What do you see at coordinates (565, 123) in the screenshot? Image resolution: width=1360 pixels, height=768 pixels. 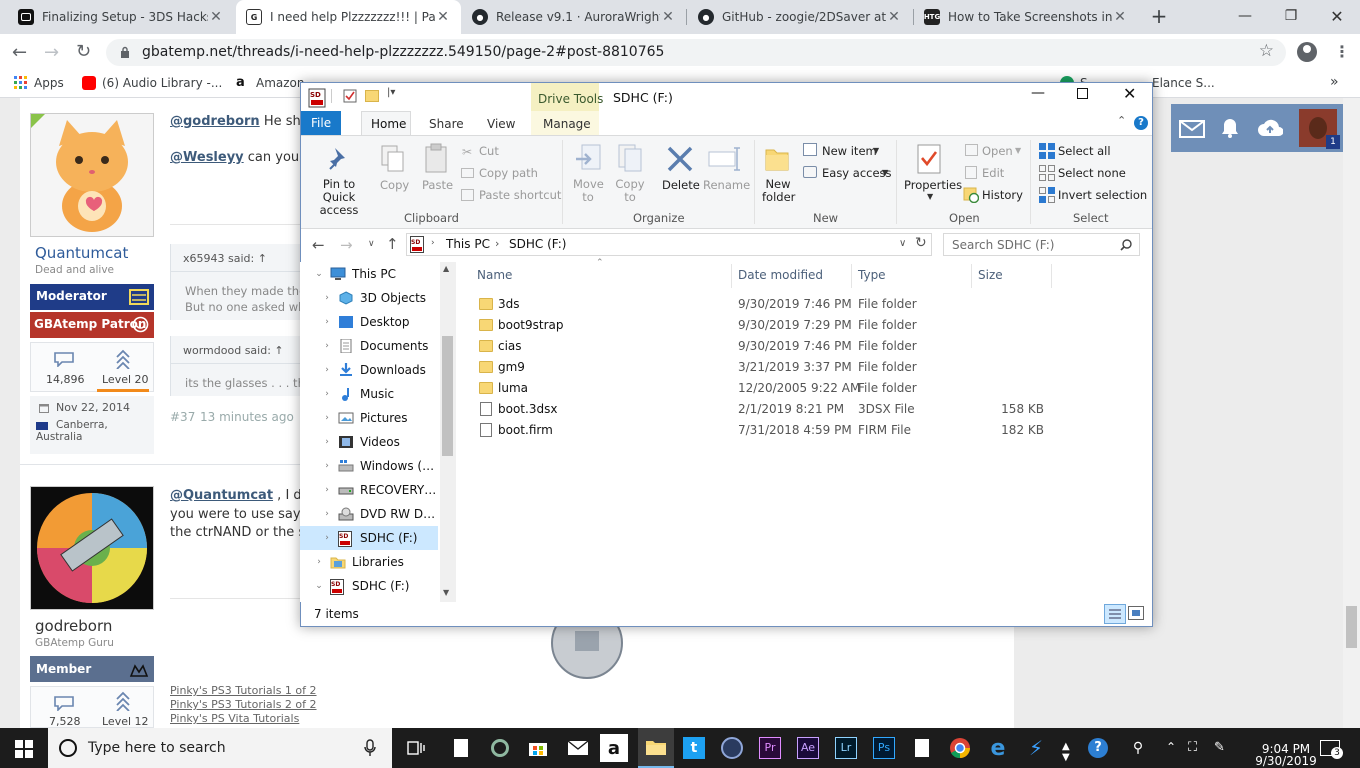 I see `manage-tab: Manage` at bounding box center [565, 123].